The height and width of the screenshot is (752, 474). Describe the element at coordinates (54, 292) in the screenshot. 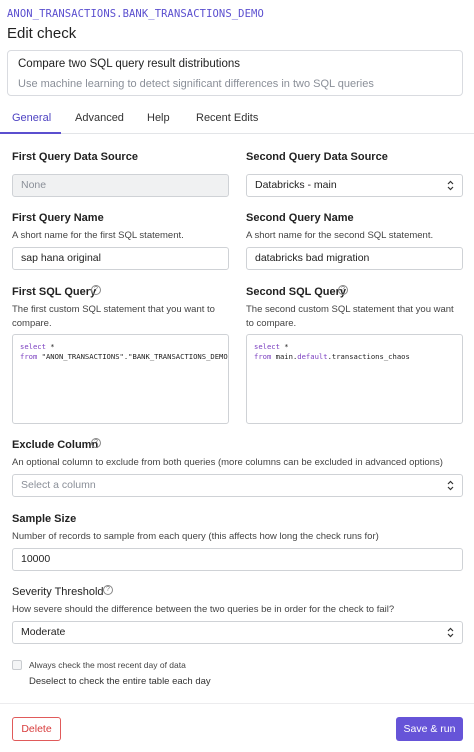

I see `first-sql-label: First SQL Query` at that location.